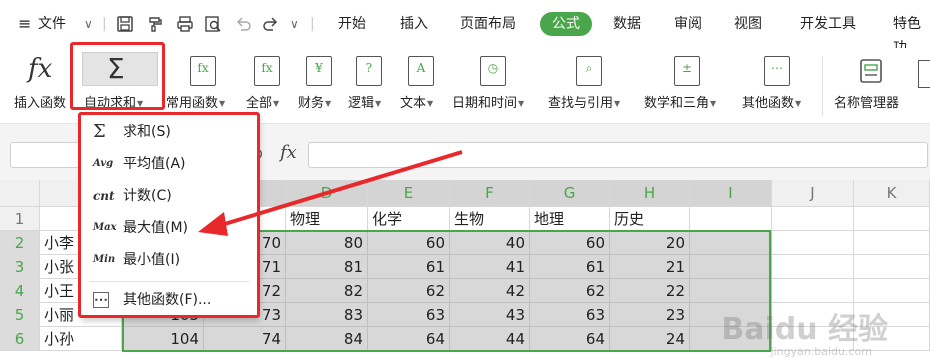 The image size is (930, 358). What do you see at coordinates (201, 86) in the screenshot?
I see `common-functions-button: fx 常用函数▼` at bounding box center [201, 86].